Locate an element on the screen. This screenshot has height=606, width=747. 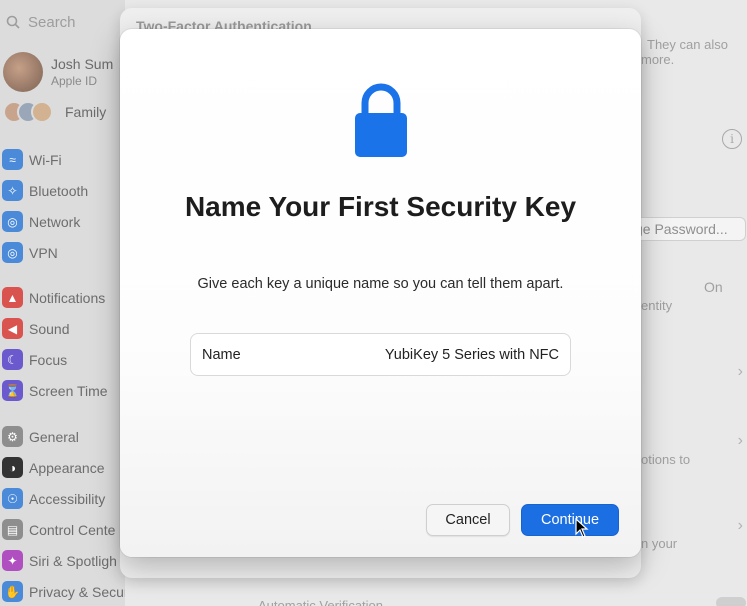
sidebar-item-notifications: ▲ Notifications is located at coordinates (53, 297).